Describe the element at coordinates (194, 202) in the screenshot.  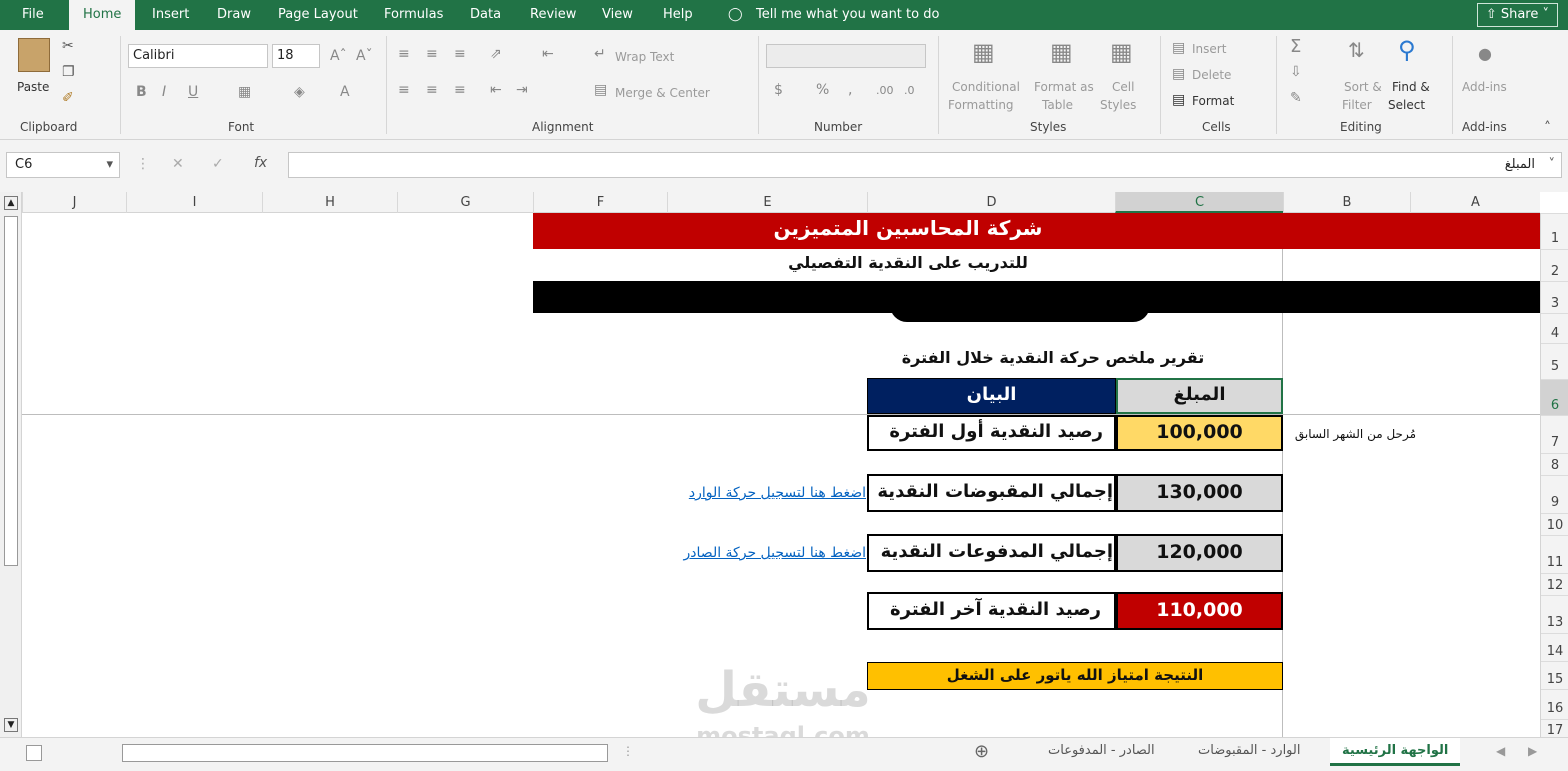
I see `column-header-i: I` at that location.